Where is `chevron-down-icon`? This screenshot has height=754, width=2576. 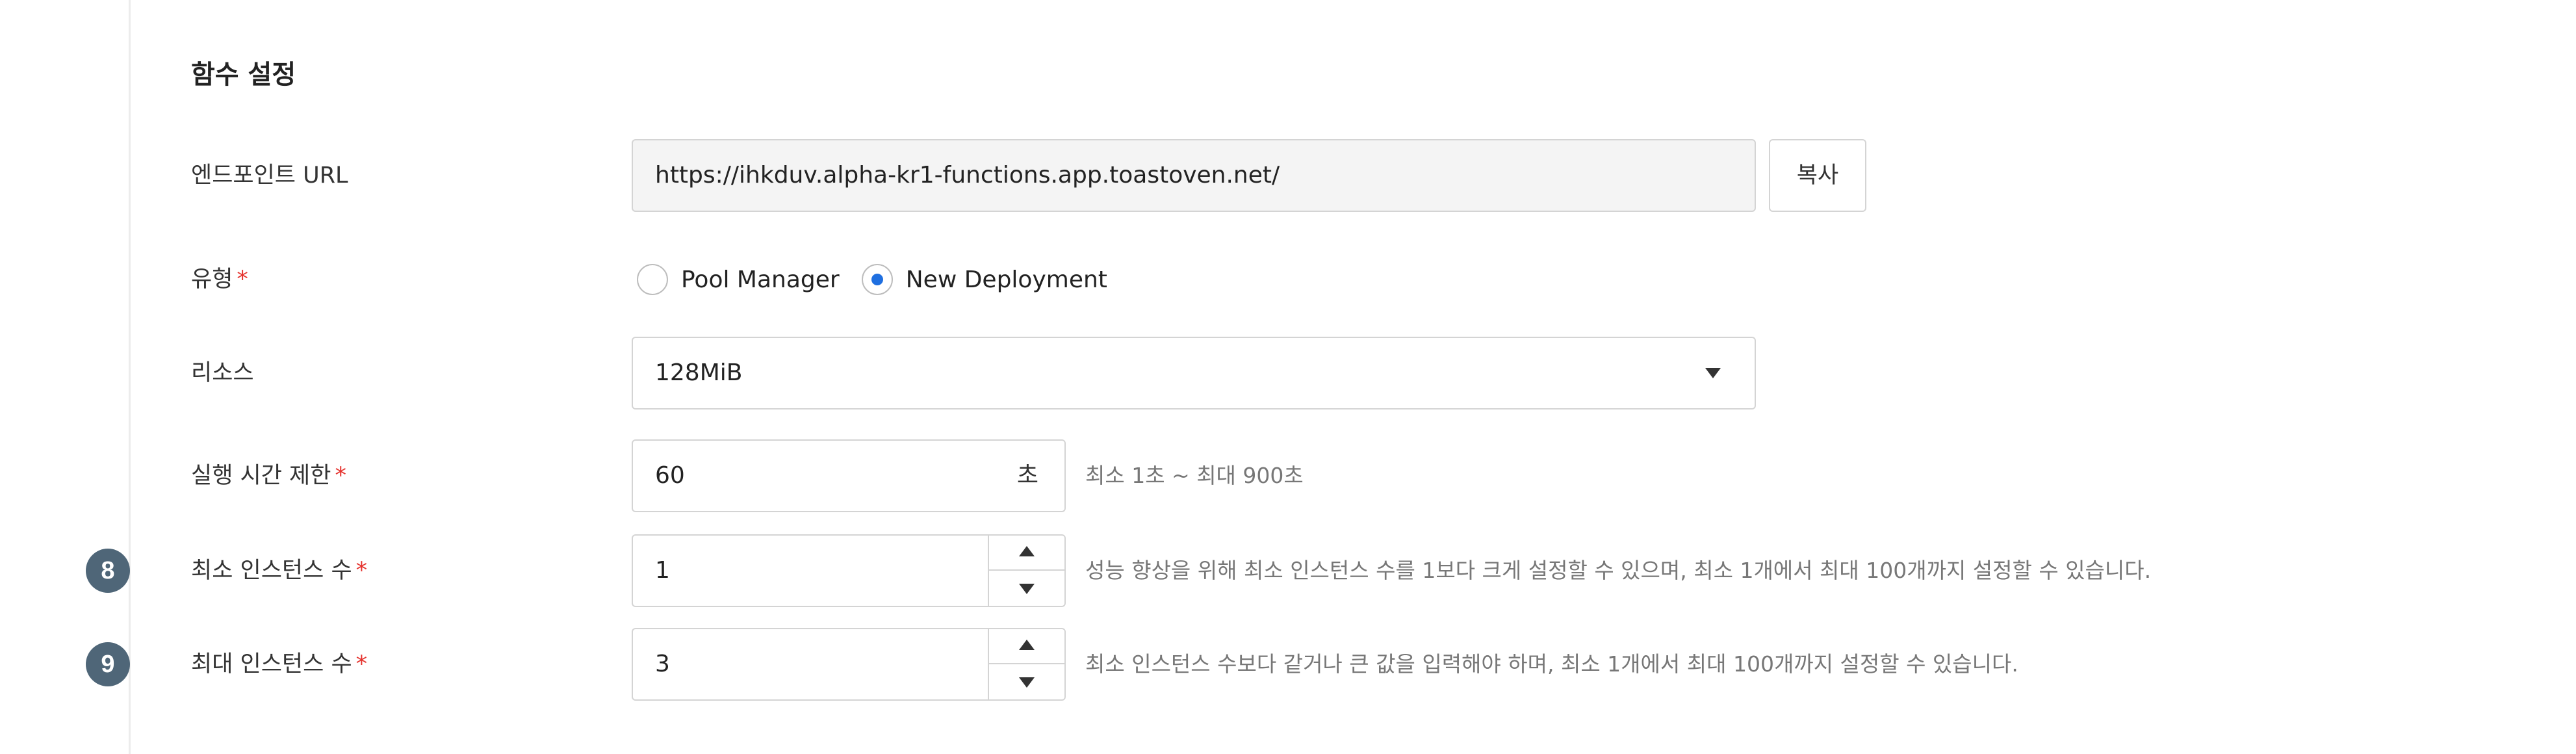 chevron-down-icon is located at coordinates (1713, 373).